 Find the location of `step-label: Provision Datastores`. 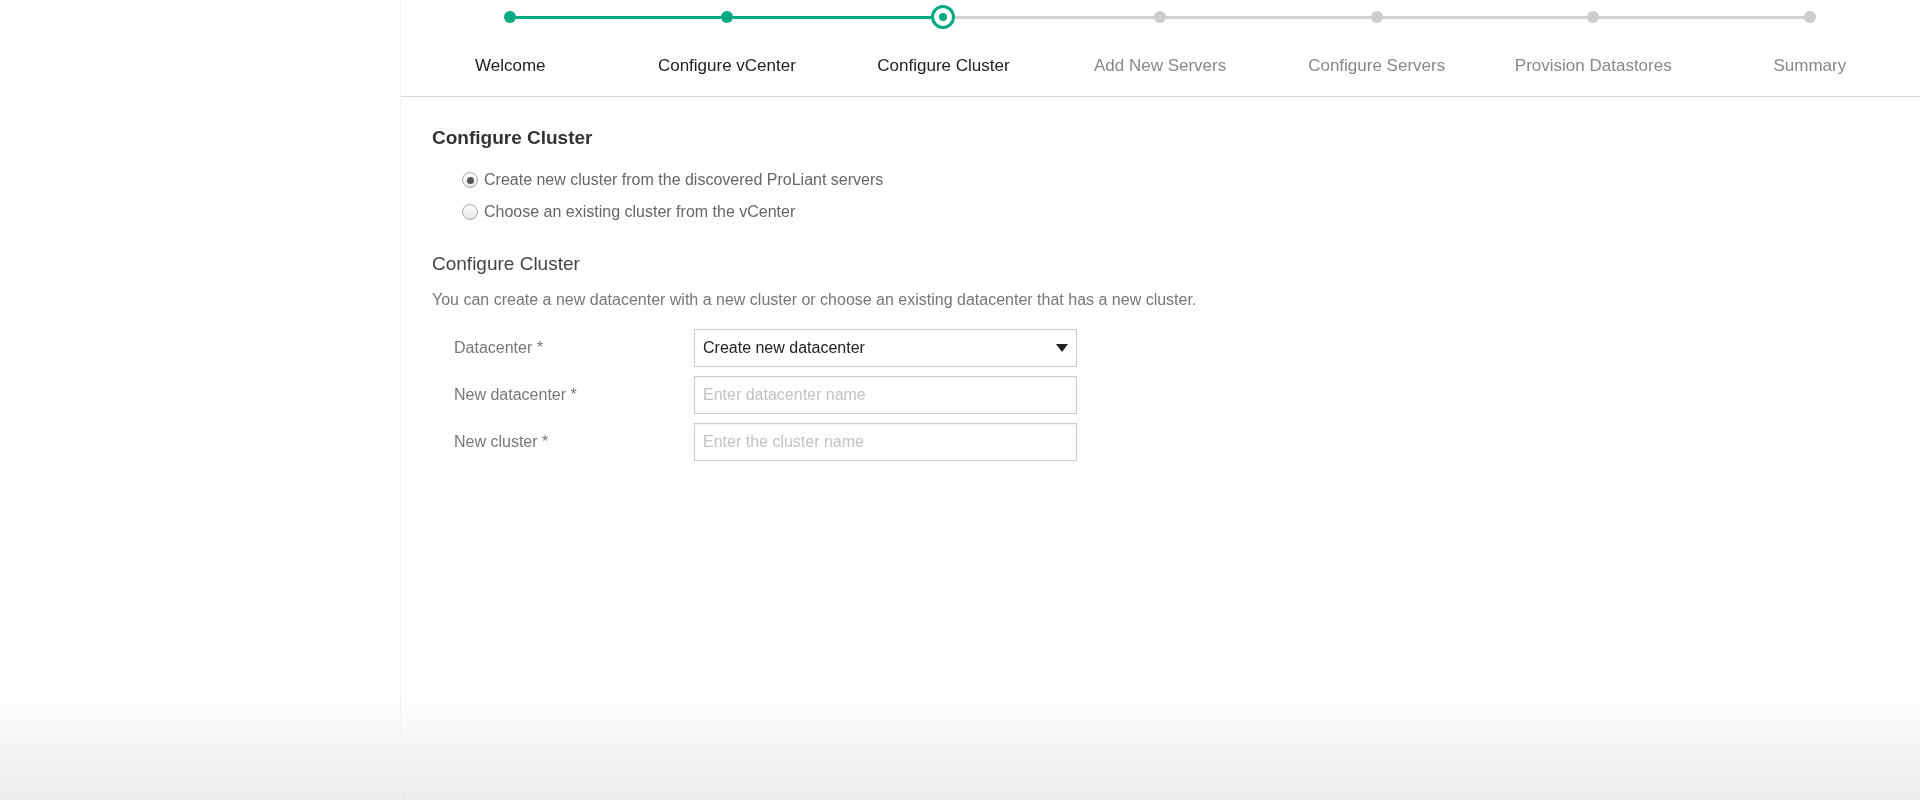

step-label: Provision Datastores is located at coordinates (1593, 66).